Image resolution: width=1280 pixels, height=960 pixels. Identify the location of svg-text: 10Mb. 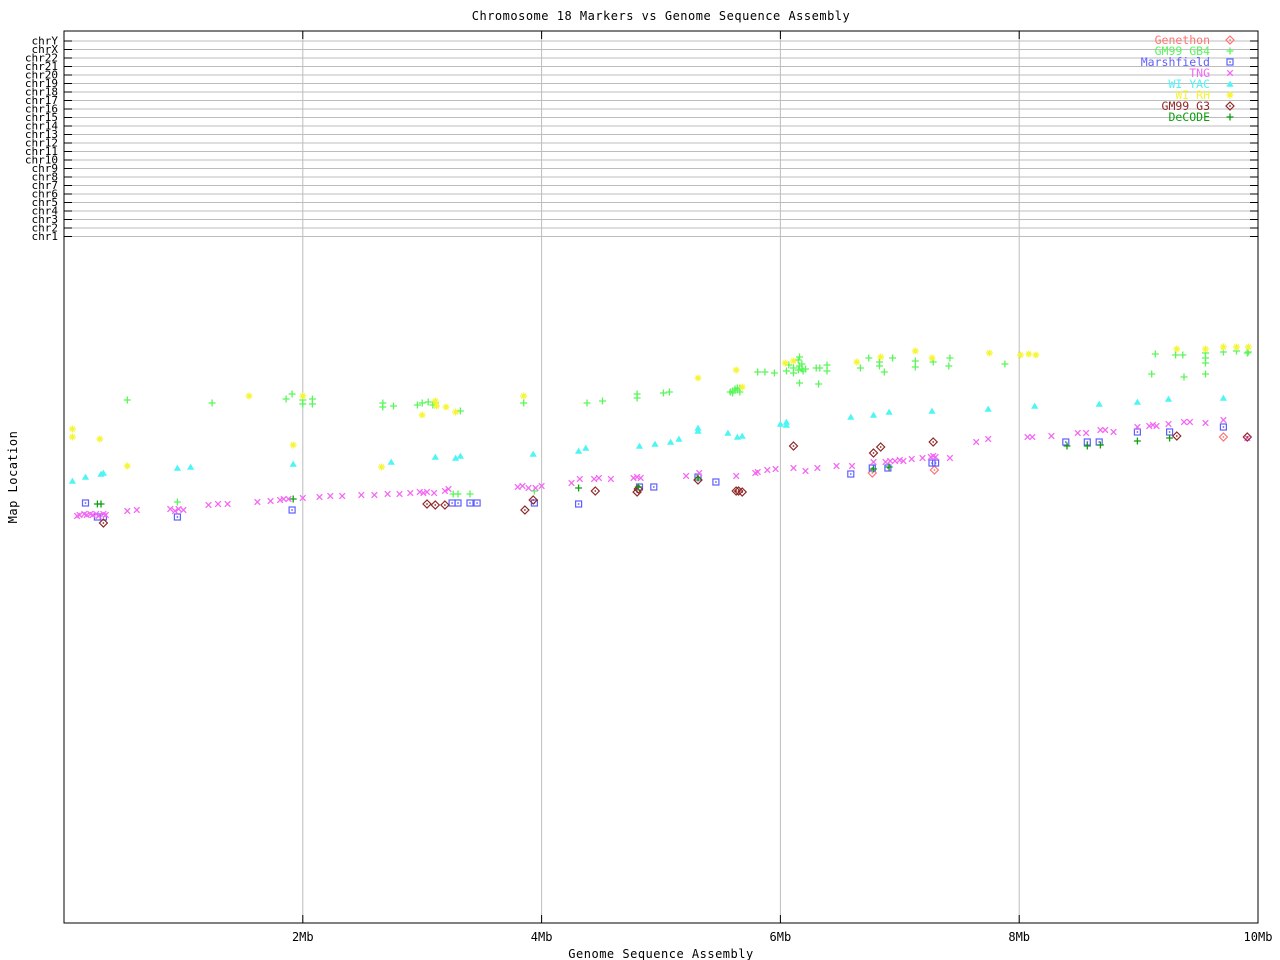
(1258, 937).